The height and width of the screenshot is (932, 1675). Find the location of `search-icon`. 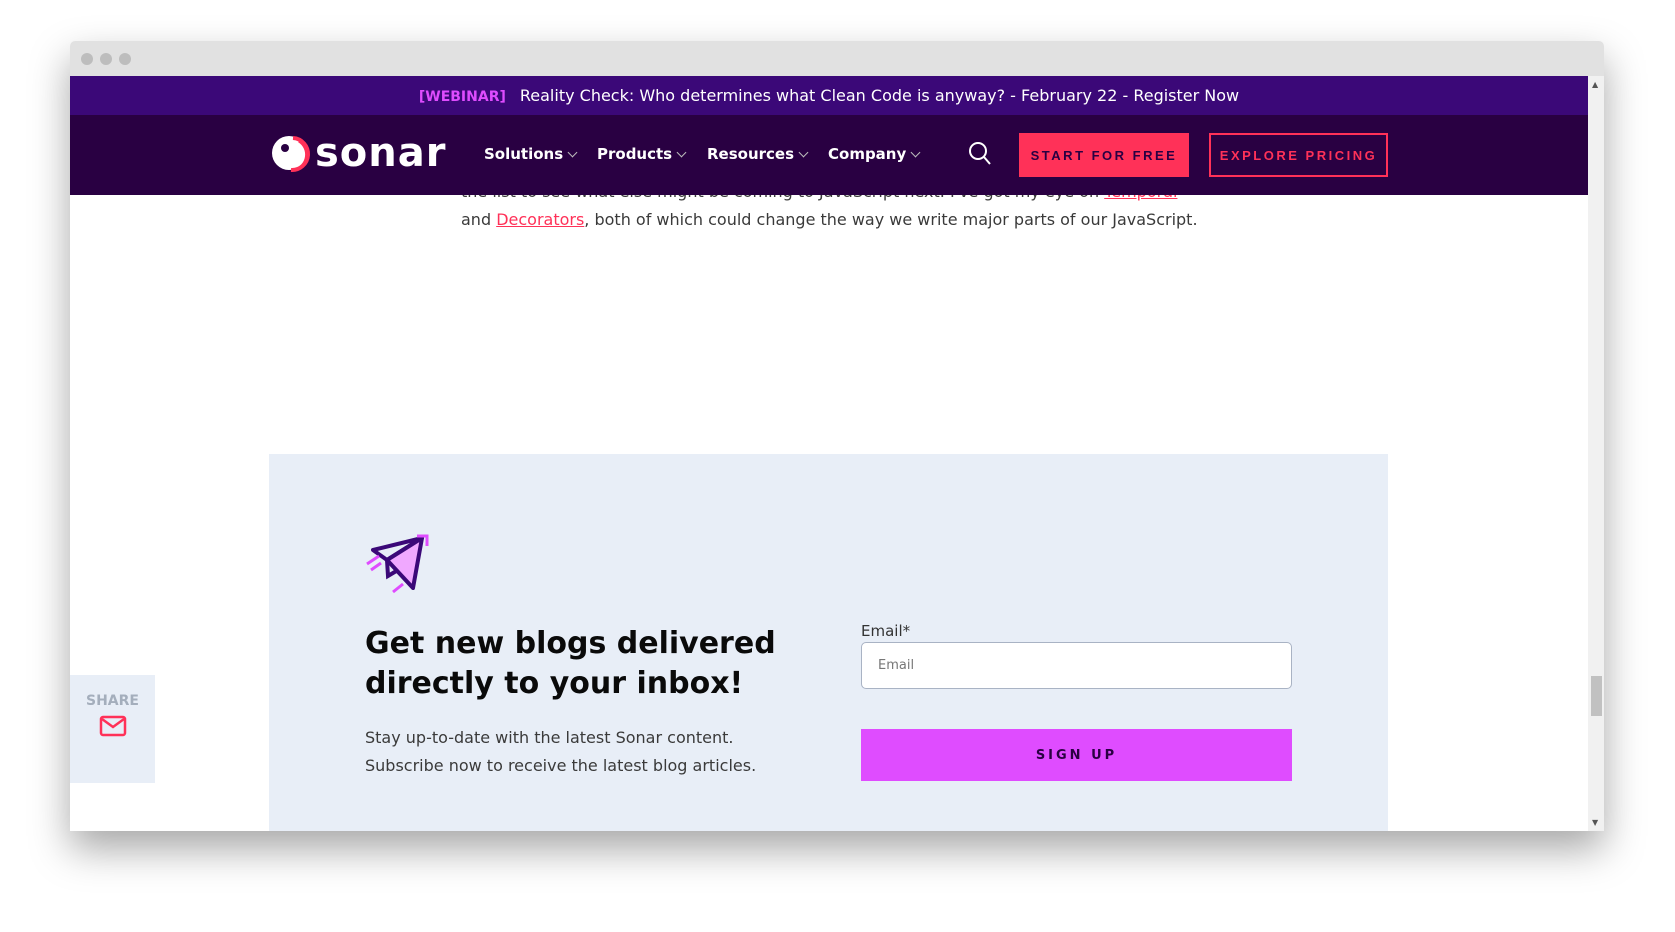

search-icon is located at coordinates (980, 154).